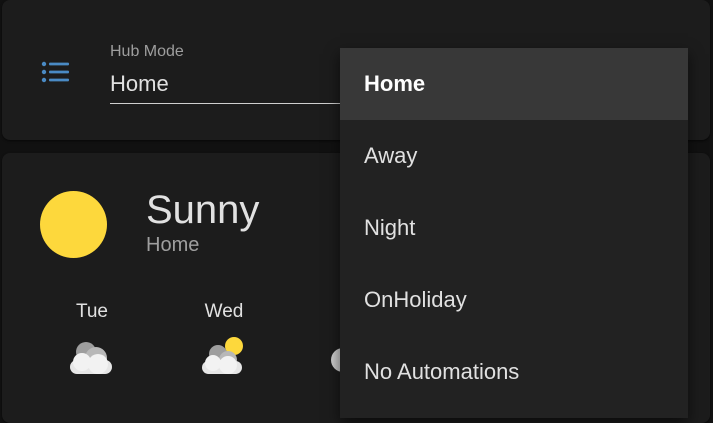 The height and width of the screenshot is (423, 713). I want to click on forecast-day-wed: Wed, so click(224, 311).